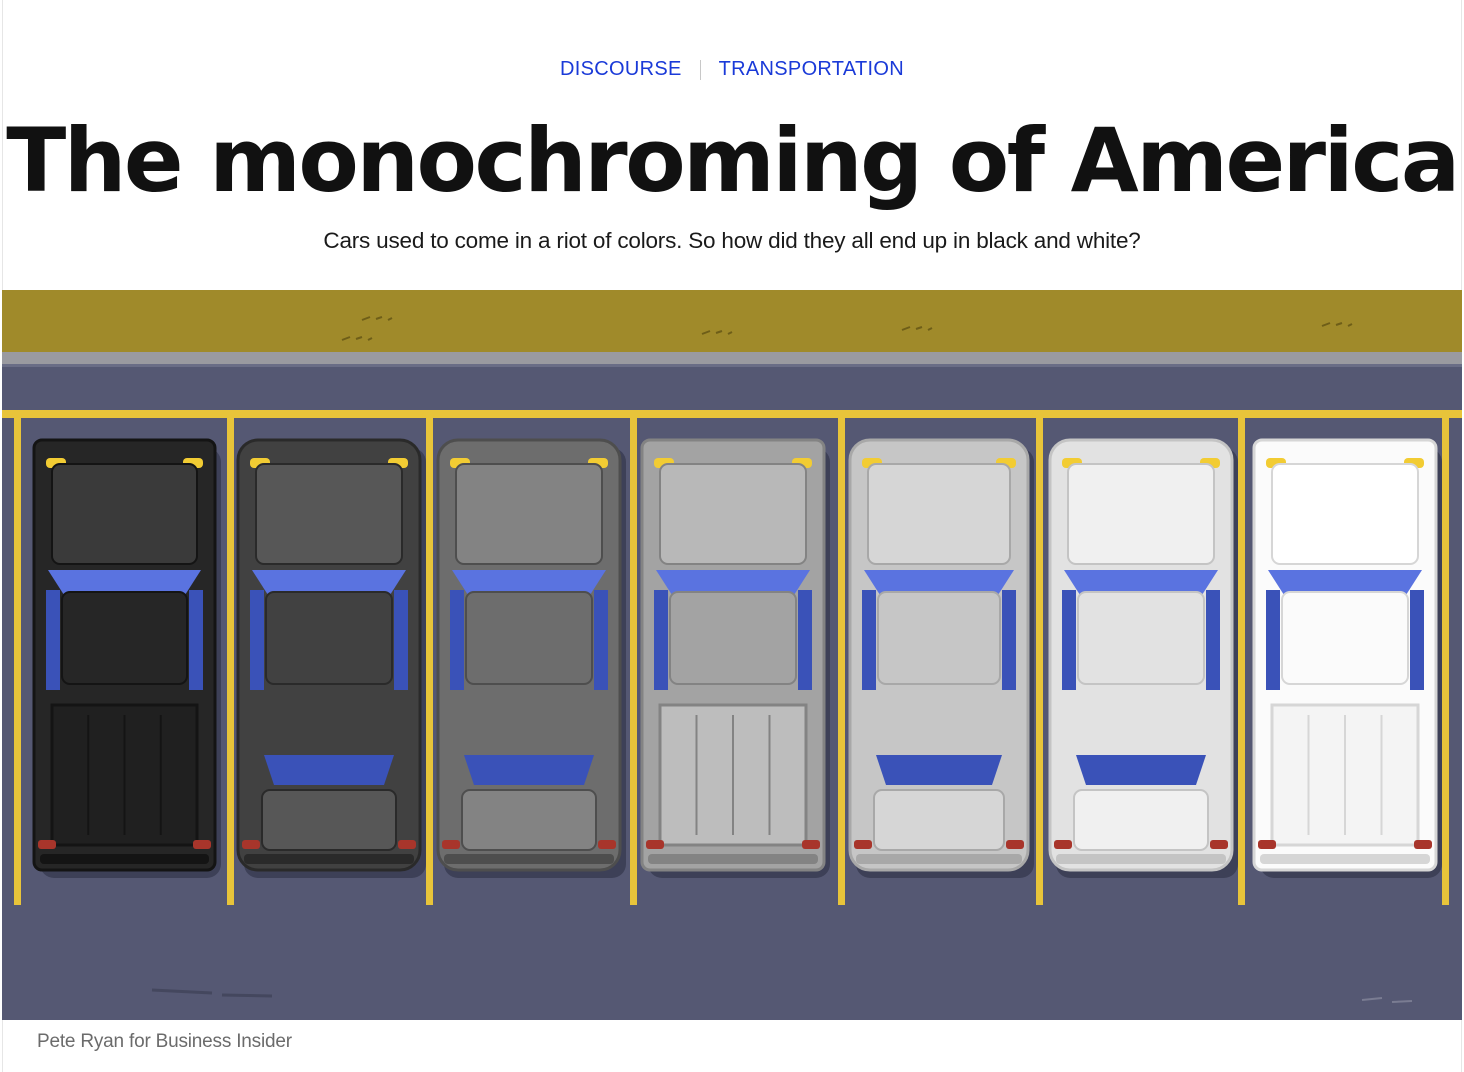 The width and height of the screenshot is (1464, 1072). What do you see at coordinates (732, 322) in the screenshot?
I see `grass-strip` at bounding box center [732, 322].